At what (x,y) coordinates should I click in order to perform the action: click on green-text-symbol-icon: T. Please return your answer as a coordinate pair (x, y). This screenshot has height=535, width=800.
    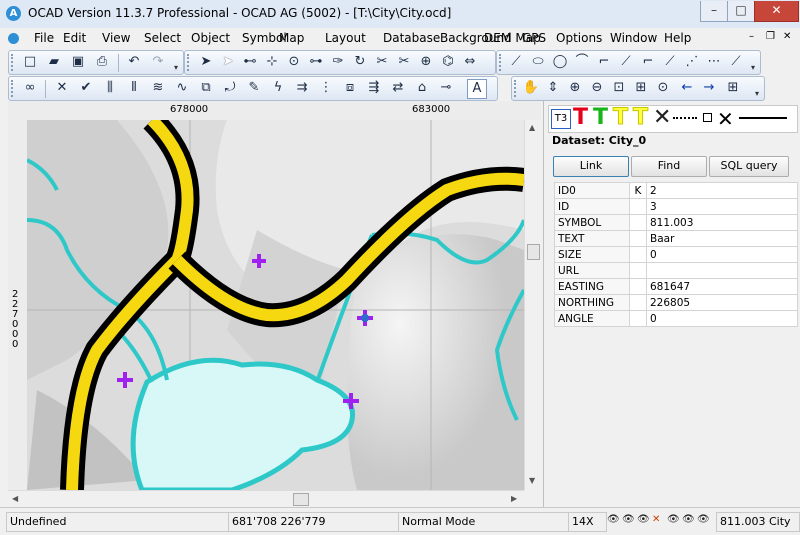
    Looking at the image, I should click on (600, 118).